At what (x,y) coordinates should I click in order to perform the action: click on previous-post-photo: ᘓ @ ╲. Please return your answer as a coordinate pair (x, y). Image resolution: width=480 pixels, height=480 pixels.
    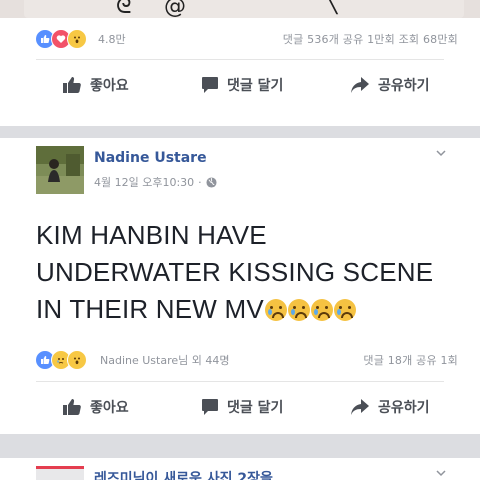
    Looking at the image, I should click on (244, 9).